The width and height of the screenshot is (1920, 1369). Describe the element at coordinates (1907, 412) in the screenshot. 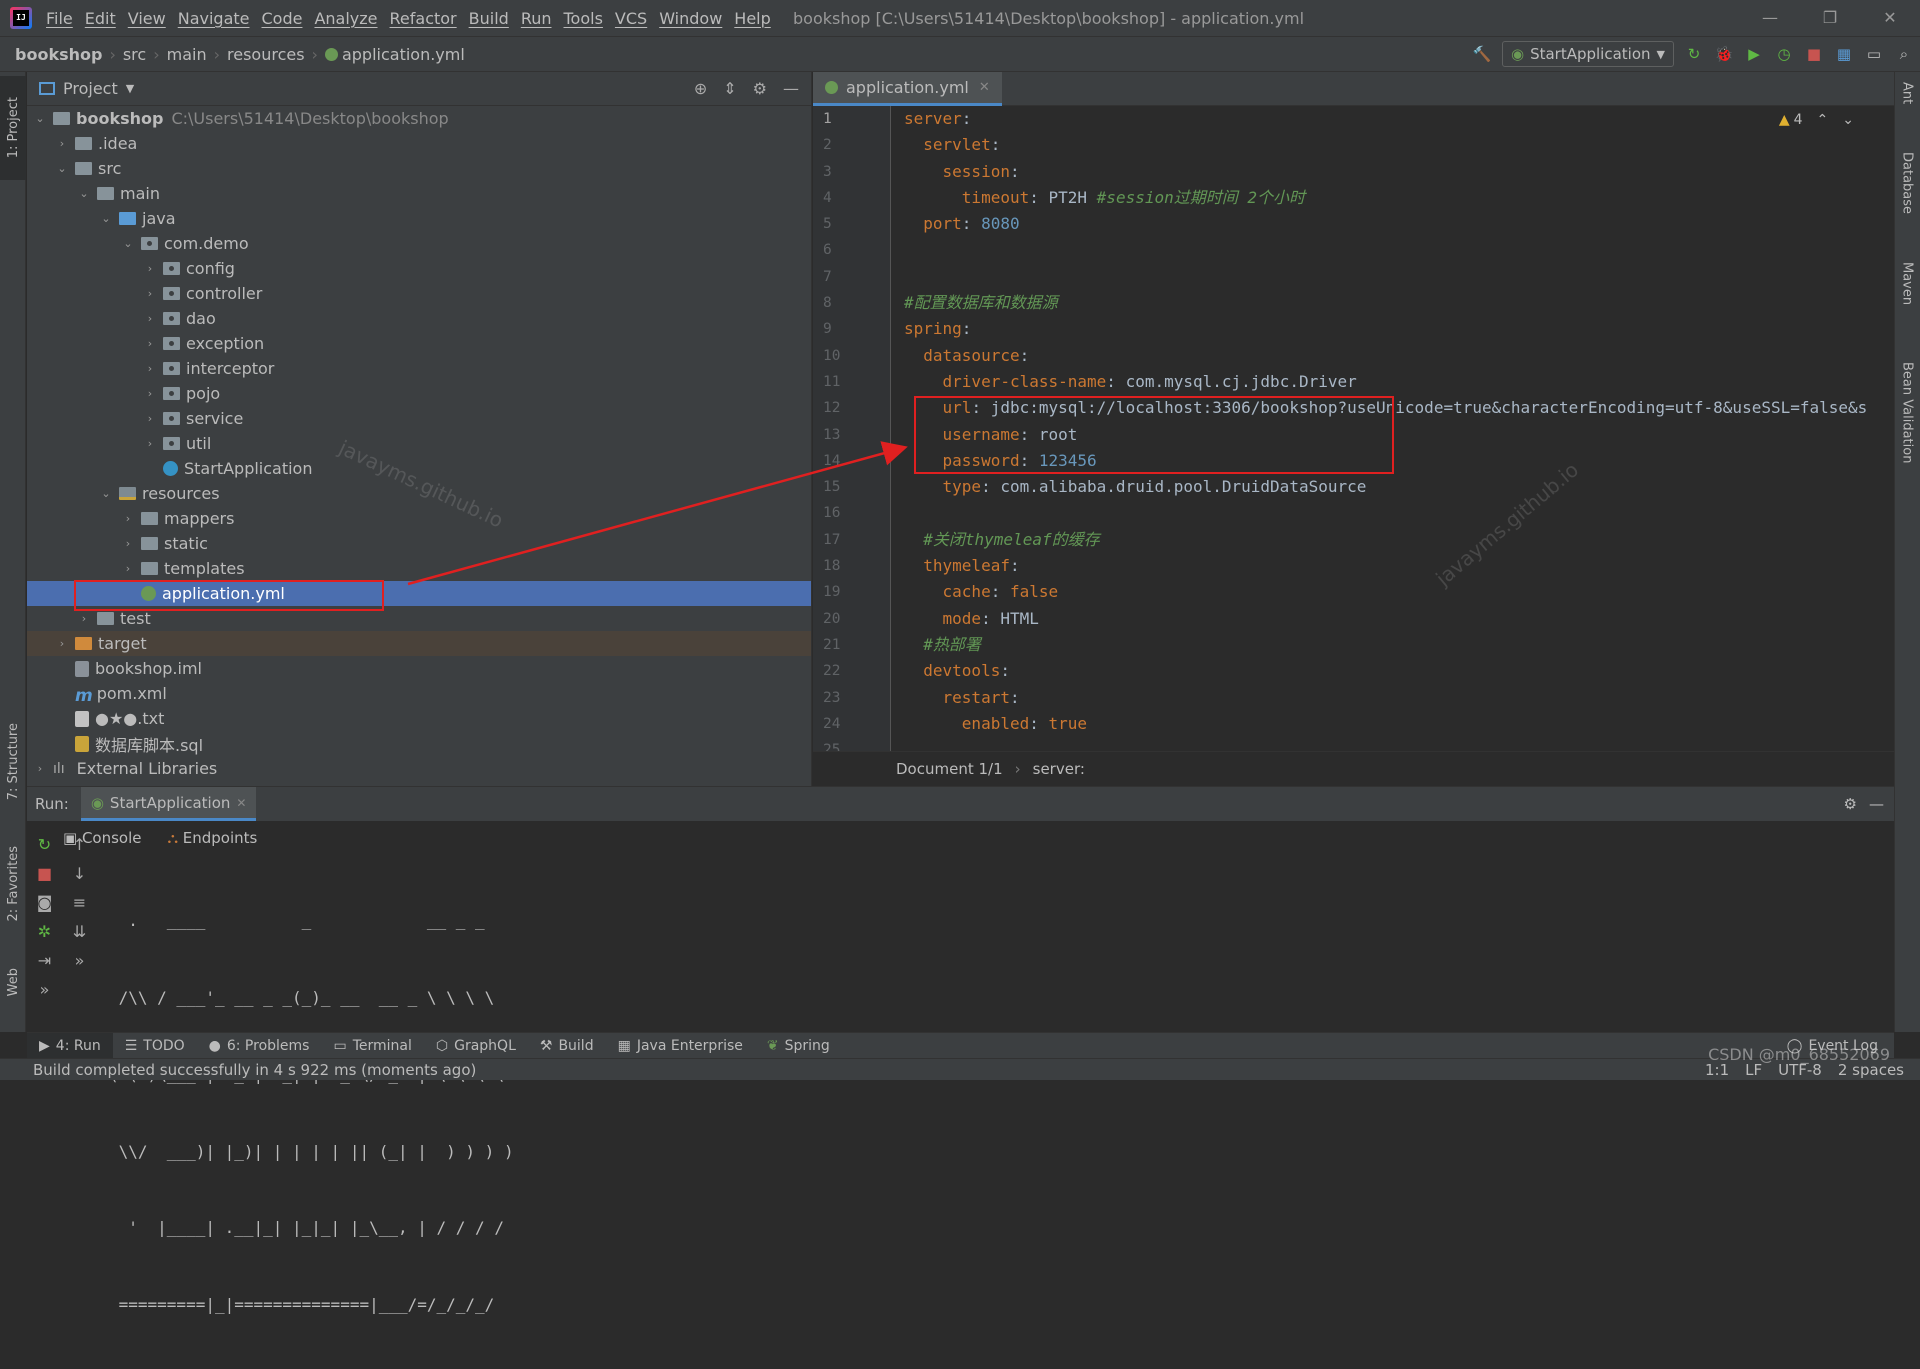

I see `tool-tab-bean-validation: Bean Validation` at that location.